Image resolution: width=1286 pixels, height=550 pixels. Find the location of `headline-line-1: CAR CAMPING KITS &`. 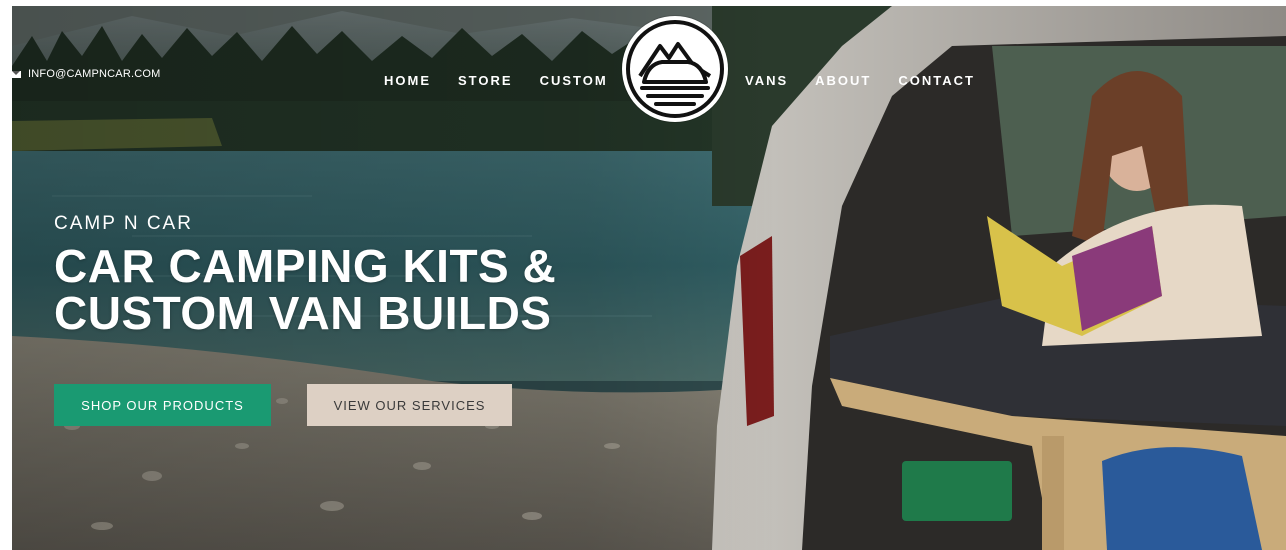

headline-line-1: CAR CAMPING KITS & is located at coordinates (305, 266).